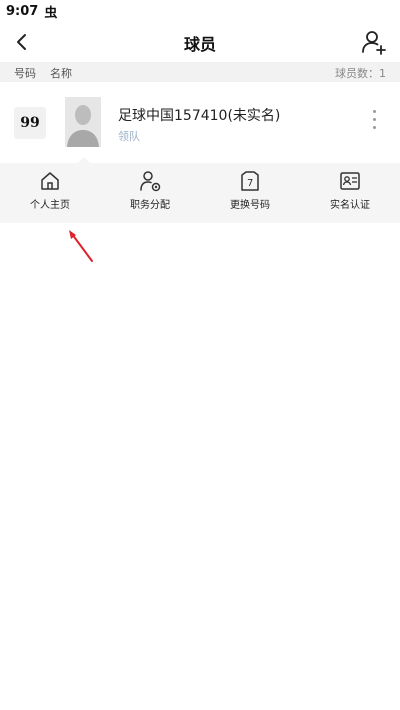  I want to click on more-options-button, so click(374, 122).